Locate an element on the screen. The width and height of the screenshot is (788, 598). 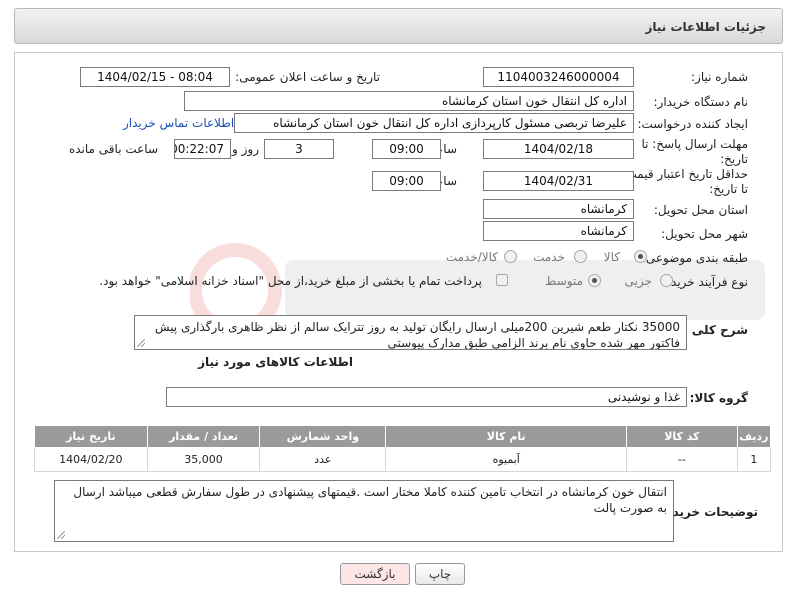
cell-name: آبمیوه is located at coordinates (506, 459).